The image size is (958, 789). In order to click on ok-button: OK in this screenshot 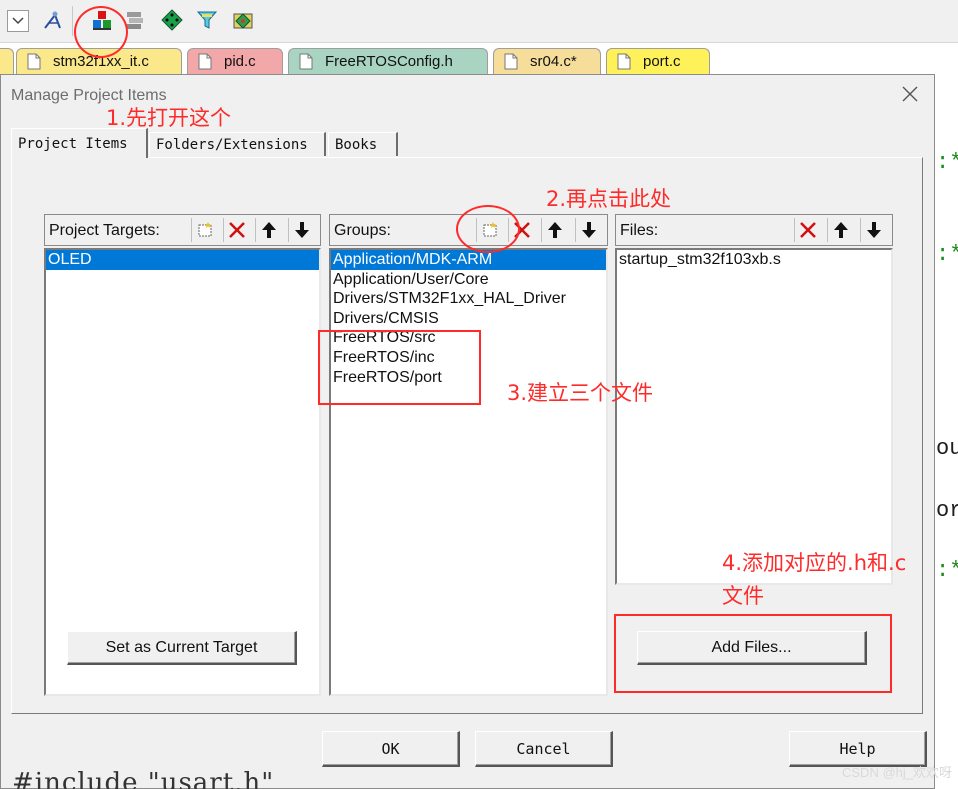, I will do `click(391, 749)`.